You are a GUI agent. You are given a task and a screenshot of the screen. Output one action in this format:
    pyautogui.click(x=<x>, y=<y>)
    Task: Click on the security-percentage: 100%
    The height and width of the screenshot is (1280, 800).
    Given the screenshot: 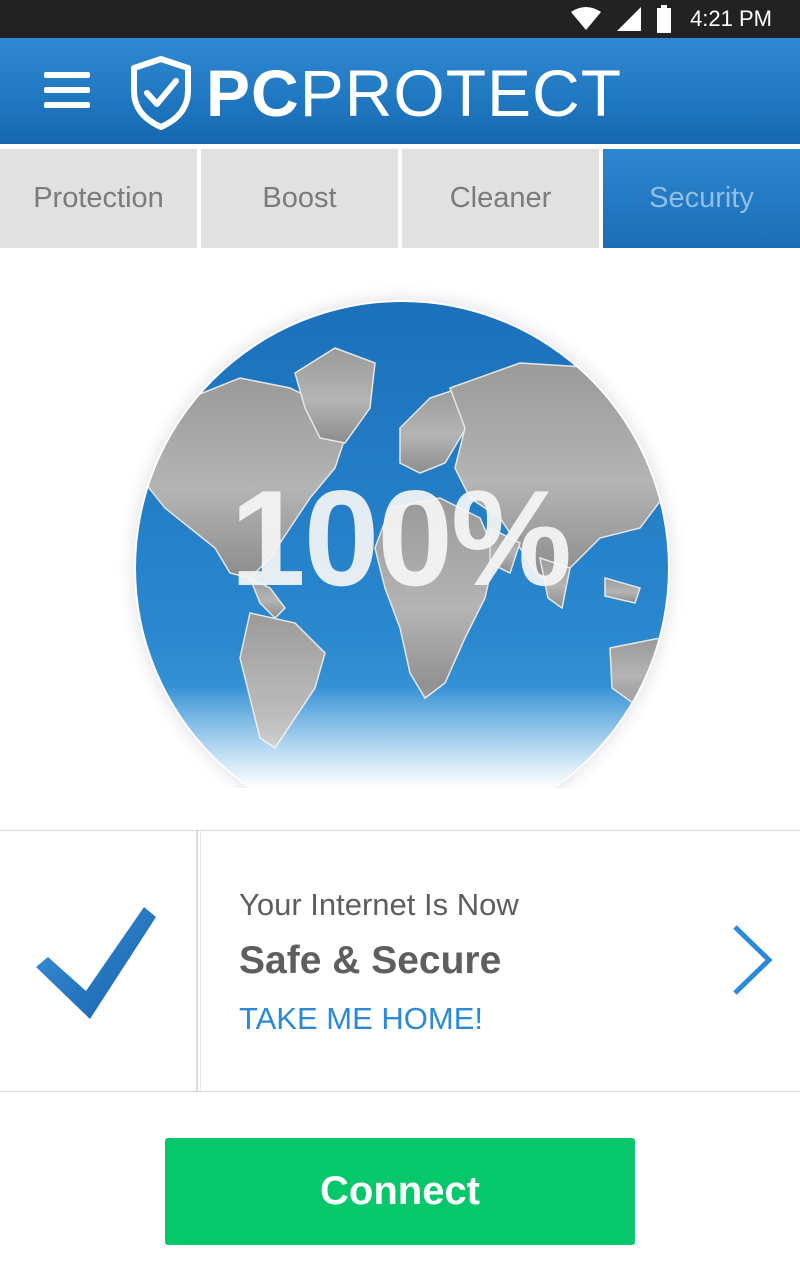 What is the action you would take?
    pyautogui.click(x=401, y=538)
    